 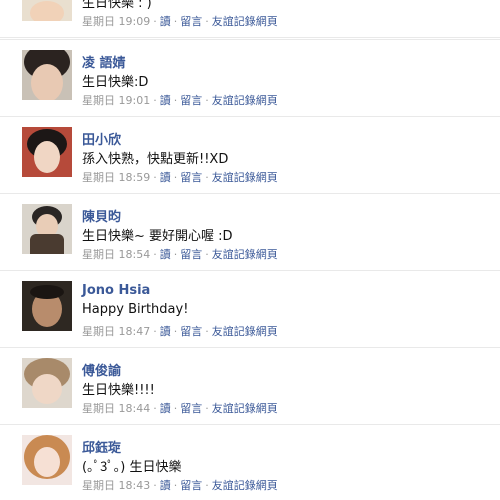 I want to click on poster-name: Jono Hsia, so click(x=116, y=290).